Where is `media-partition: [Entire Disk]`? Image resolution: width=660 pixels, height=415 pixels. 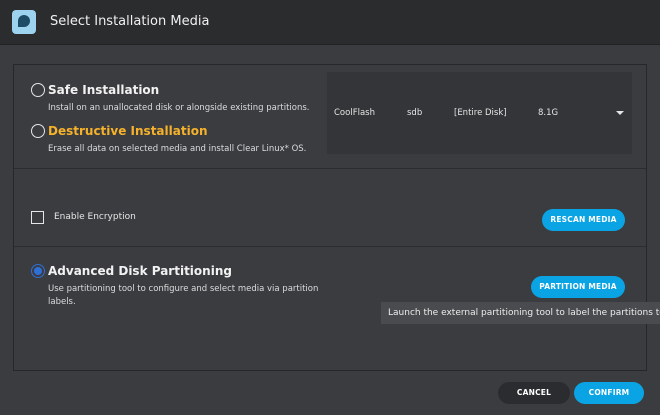 media-partition: [Entire Disk] is located at coordinates (480, 113).